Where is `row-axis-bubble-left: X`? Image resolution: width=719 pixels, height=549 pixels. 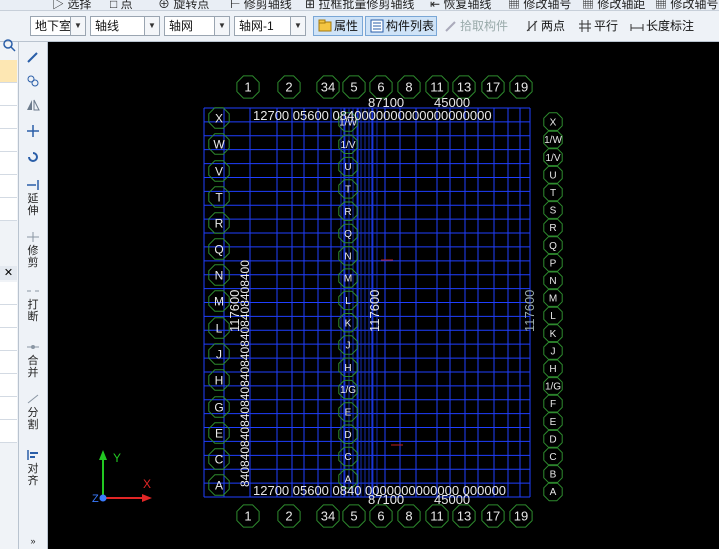
row-axis-bubble-left: X is located at coordinates (219, 118).